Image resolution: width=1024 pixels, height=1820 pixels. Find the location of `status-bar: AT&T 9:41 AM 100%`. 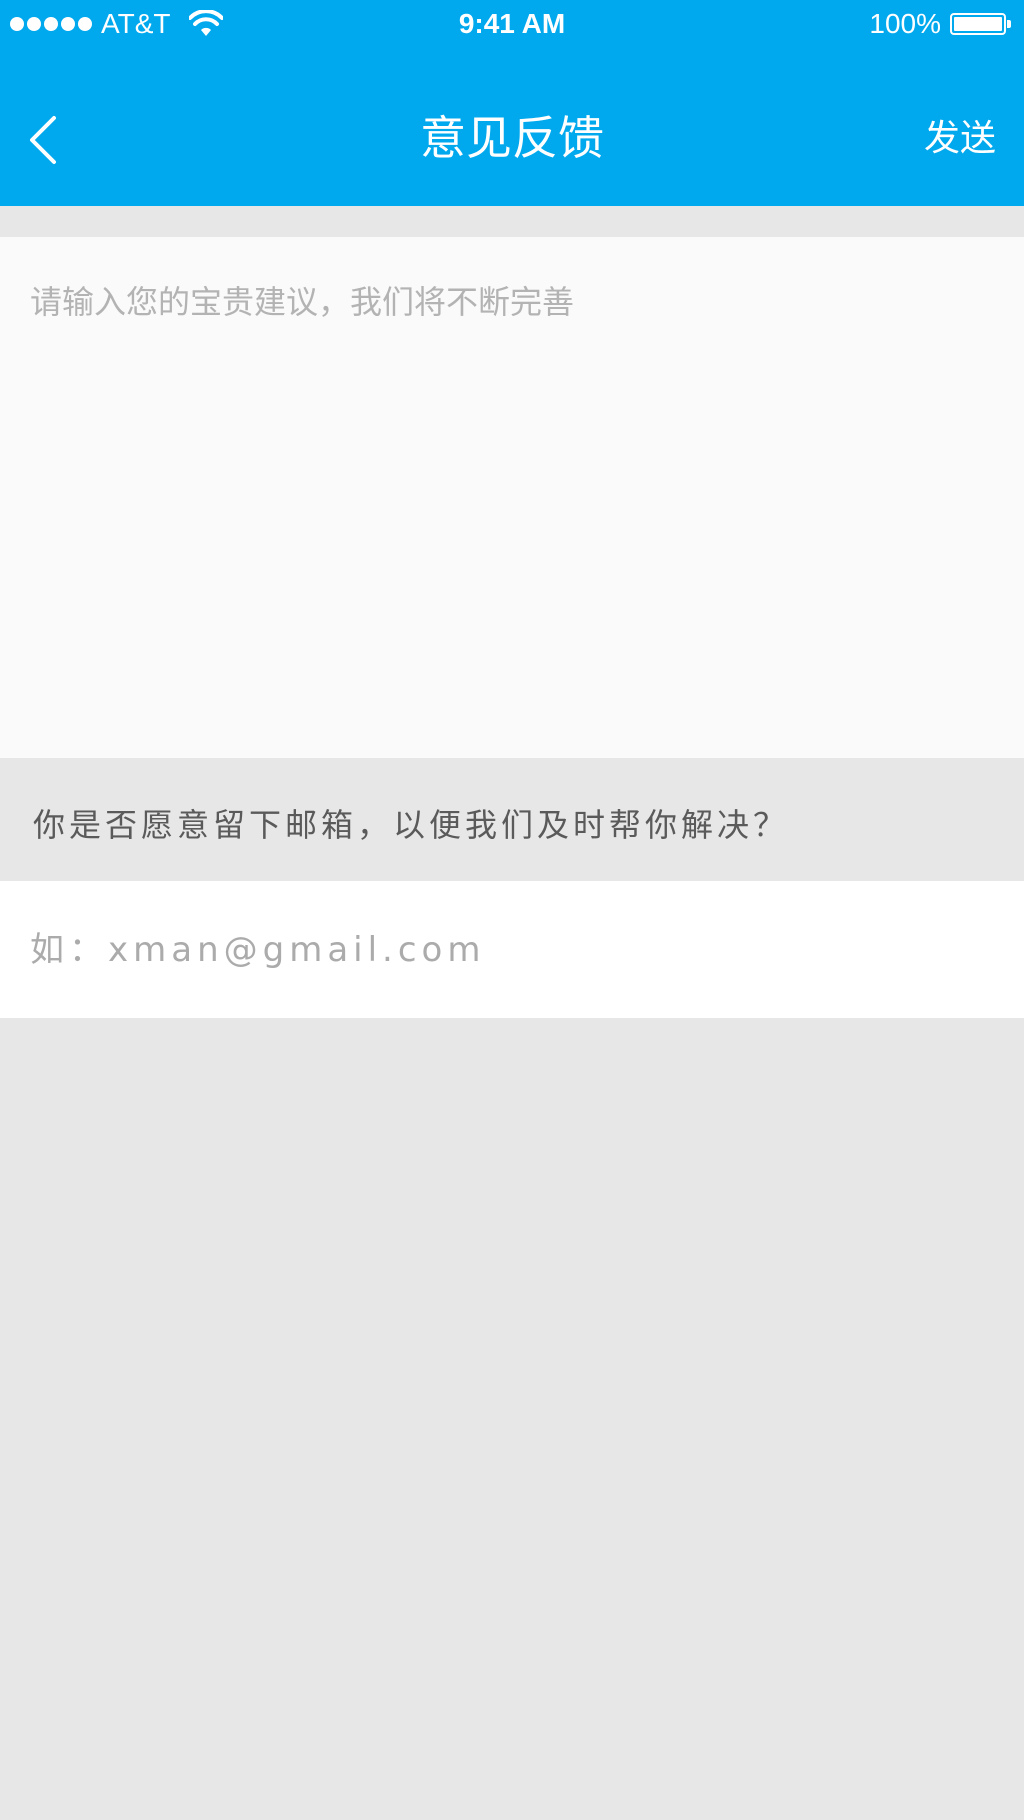

status-bar: AT&T 9:41 AM 100% is located at coordinates (512, 25).